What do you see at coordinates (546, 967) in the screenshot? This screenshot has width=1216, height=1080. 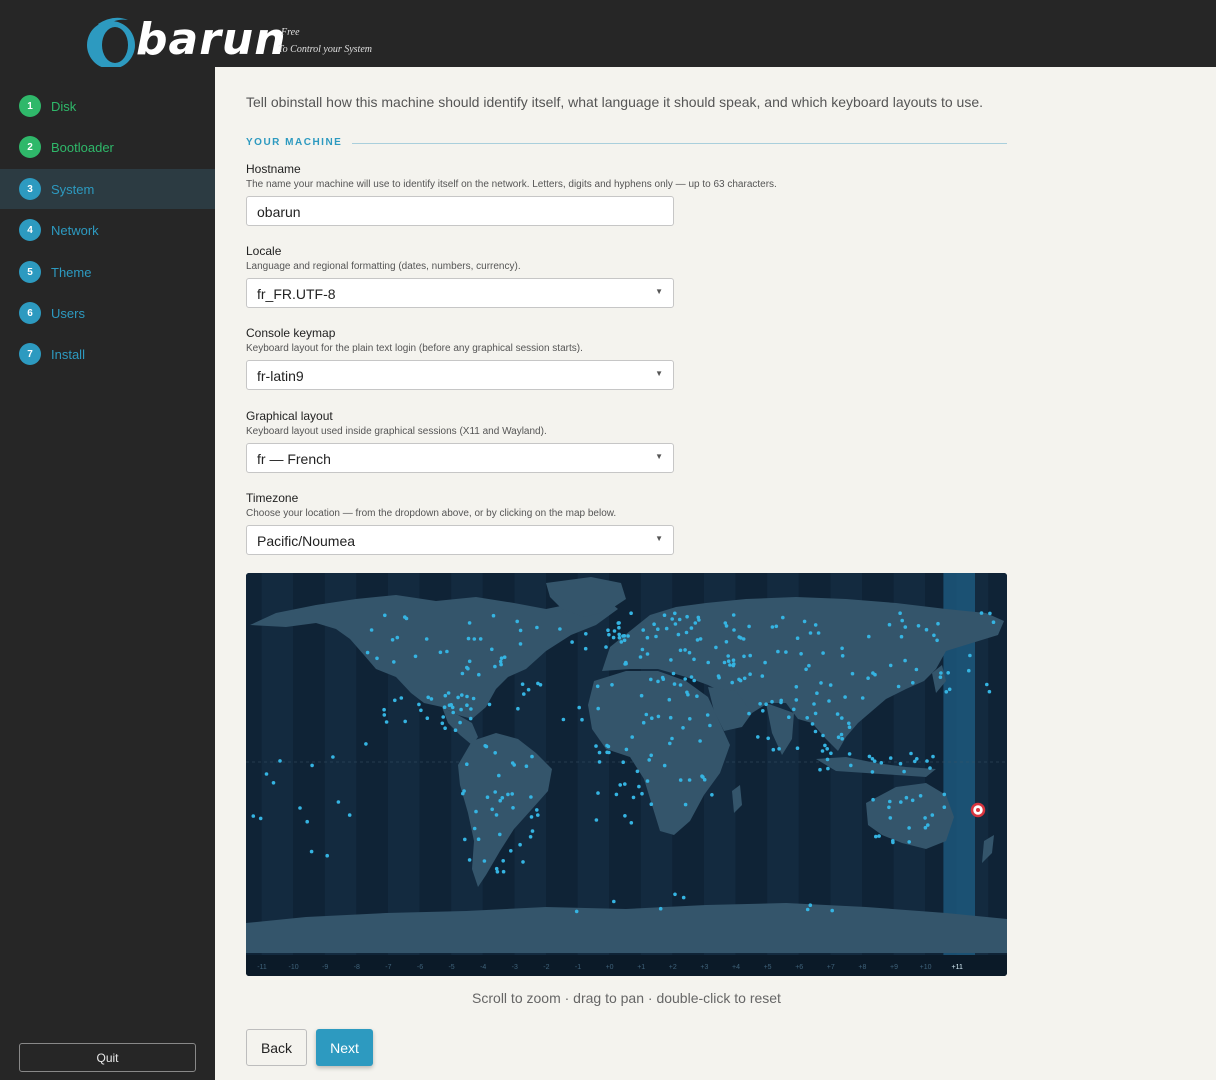 I see `tz-offset-label: -2` at bounding box center [546, 967].